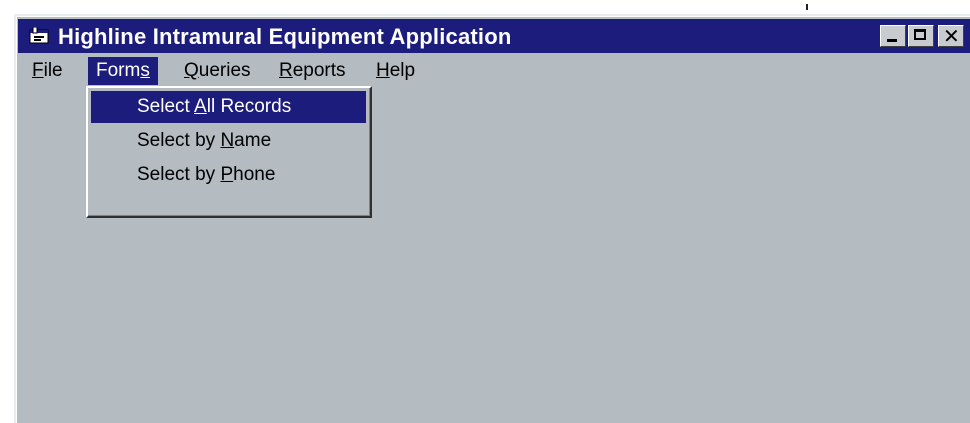 This screenshot has height=423, width=970. I want to click on menu-bar: File Forms Queries Reports Help, so click(494, 71).